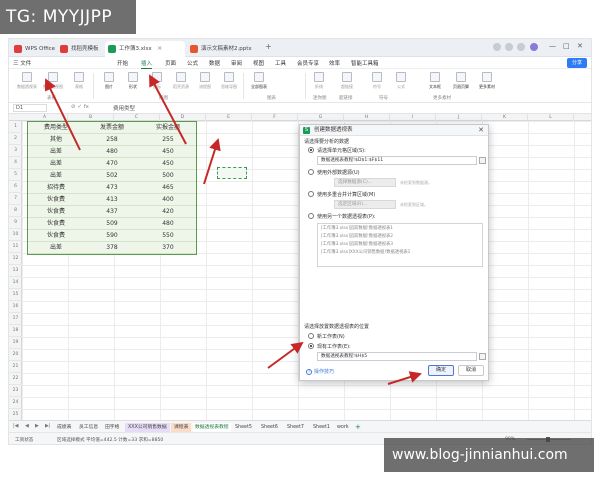  What do you see at coordinates (377, 83) in the screenshot?
I see `symbol-button: 符号` at bounding box center [377, 83].